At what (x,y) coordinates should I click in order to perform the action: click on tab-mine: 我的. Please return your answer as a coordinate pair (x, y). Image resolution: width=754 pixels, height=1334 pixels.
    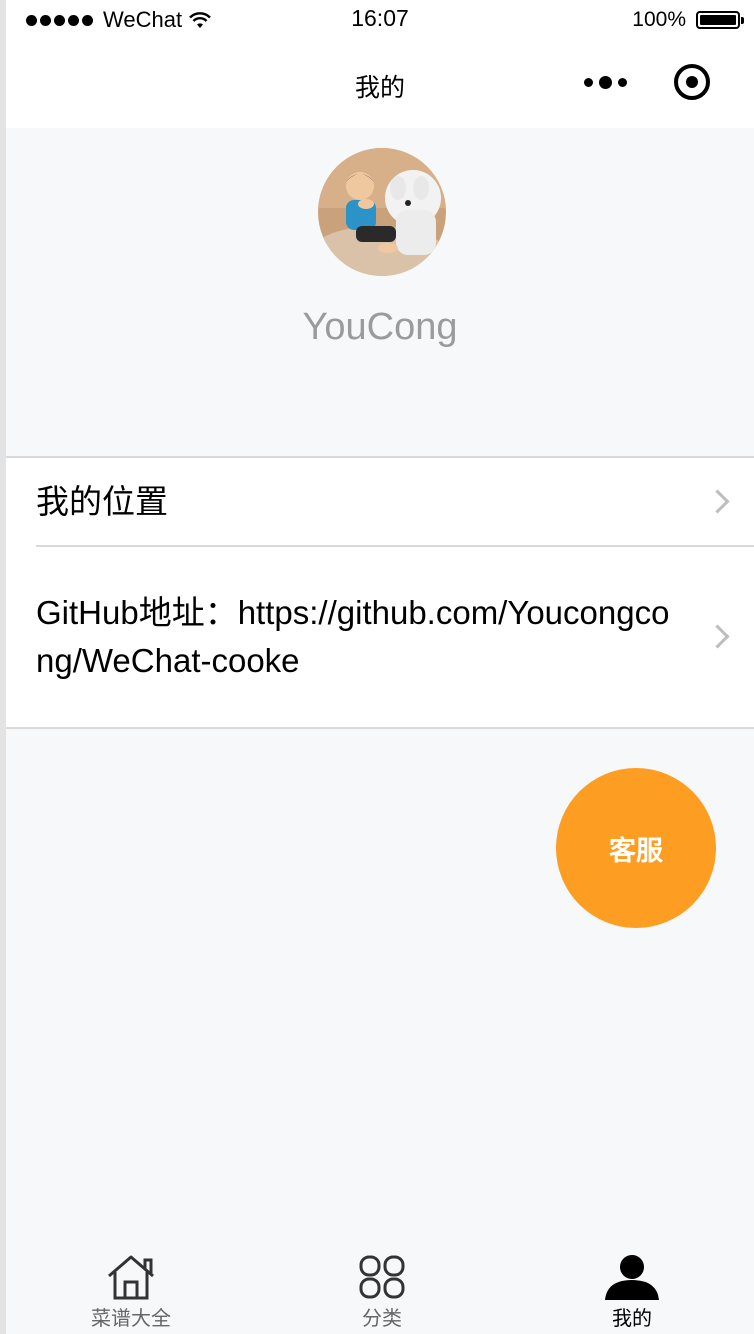
    Looking at the image, I should click on (632, 1286).